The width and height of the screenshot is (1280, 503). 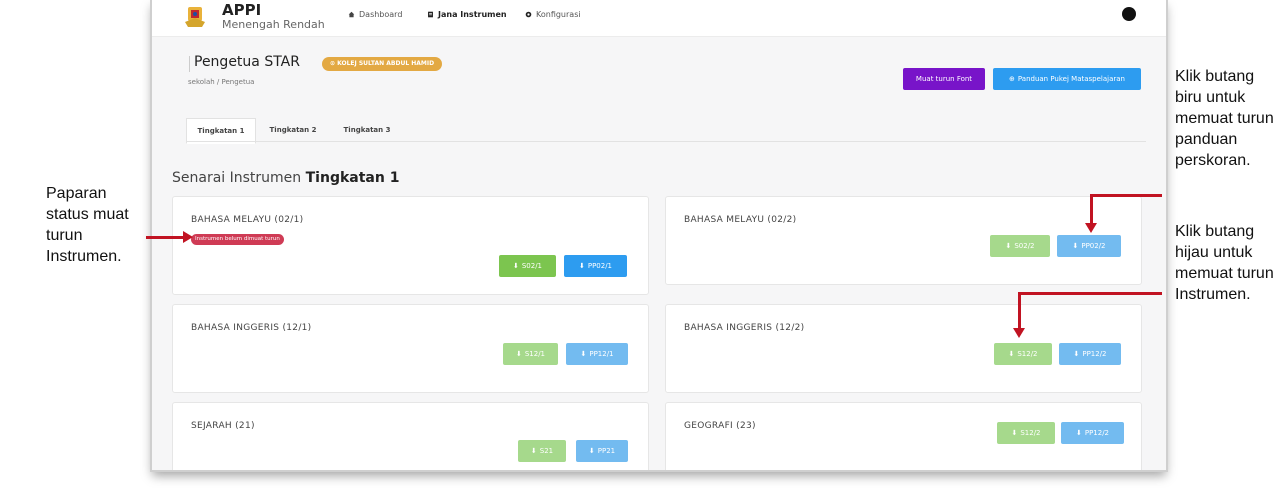 I want to click on card-title: SEJARAH (21), so click(x=223, y=426).